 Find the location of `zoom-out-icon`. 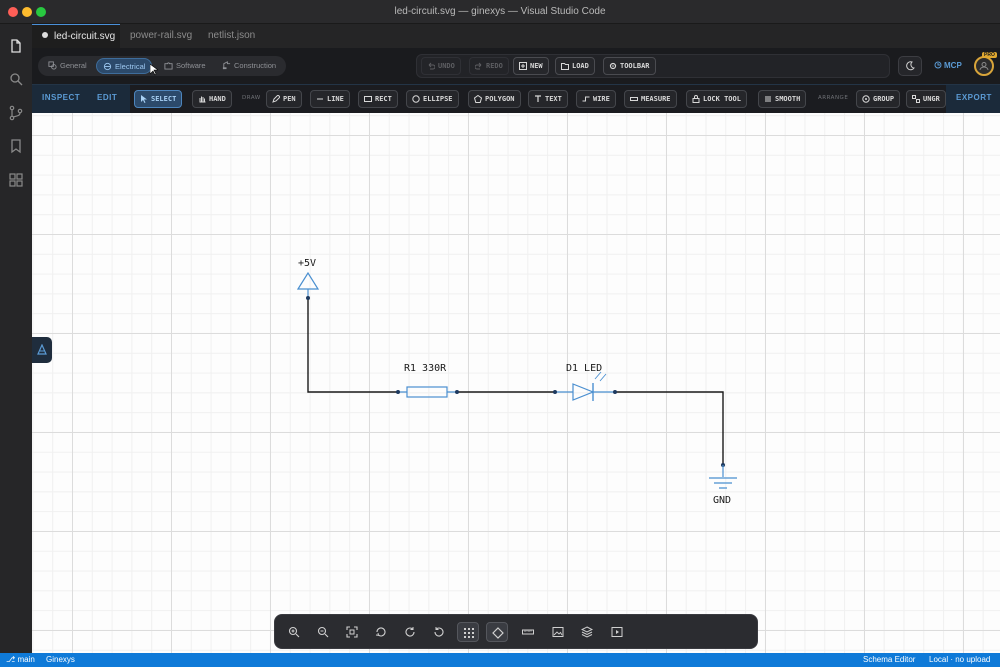

zoom-out-icon is located at coordinates (323, 632).